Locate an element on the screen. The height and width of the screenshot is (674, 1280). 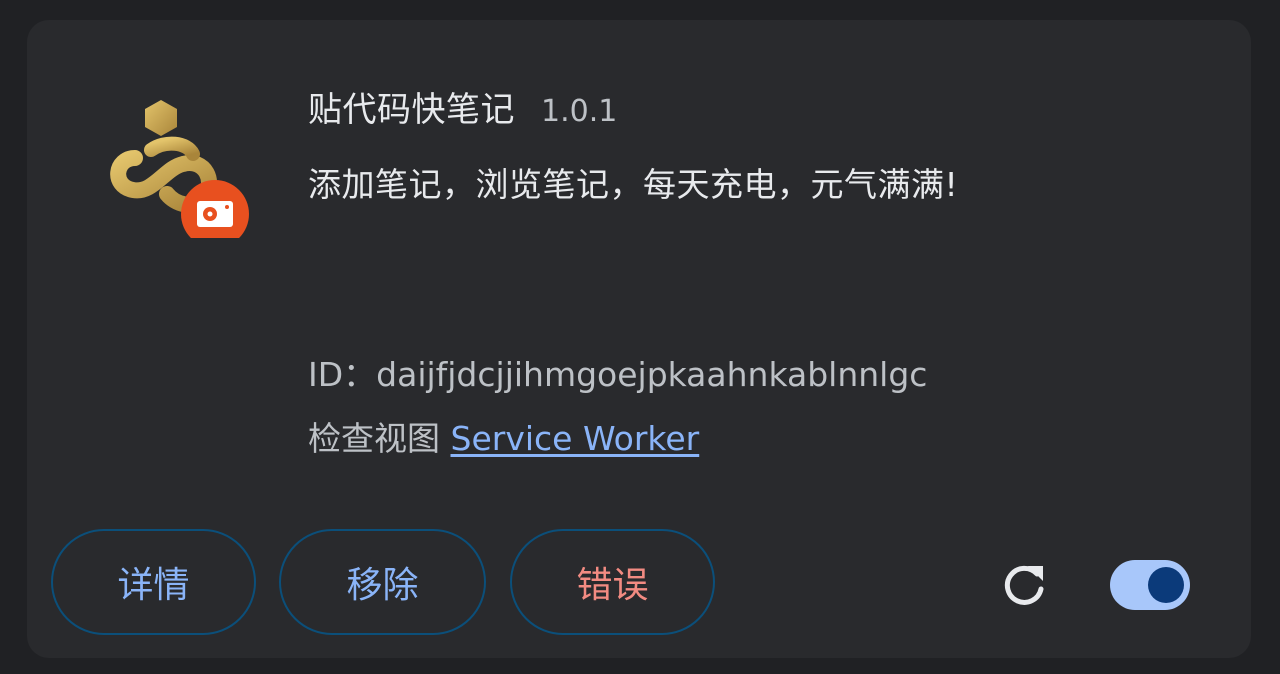
extension-info: 贴代码快笔记 1.0.1 添加笔记，浏览笔记，每天充电，元气满满! is located at coordinates (758, 144).